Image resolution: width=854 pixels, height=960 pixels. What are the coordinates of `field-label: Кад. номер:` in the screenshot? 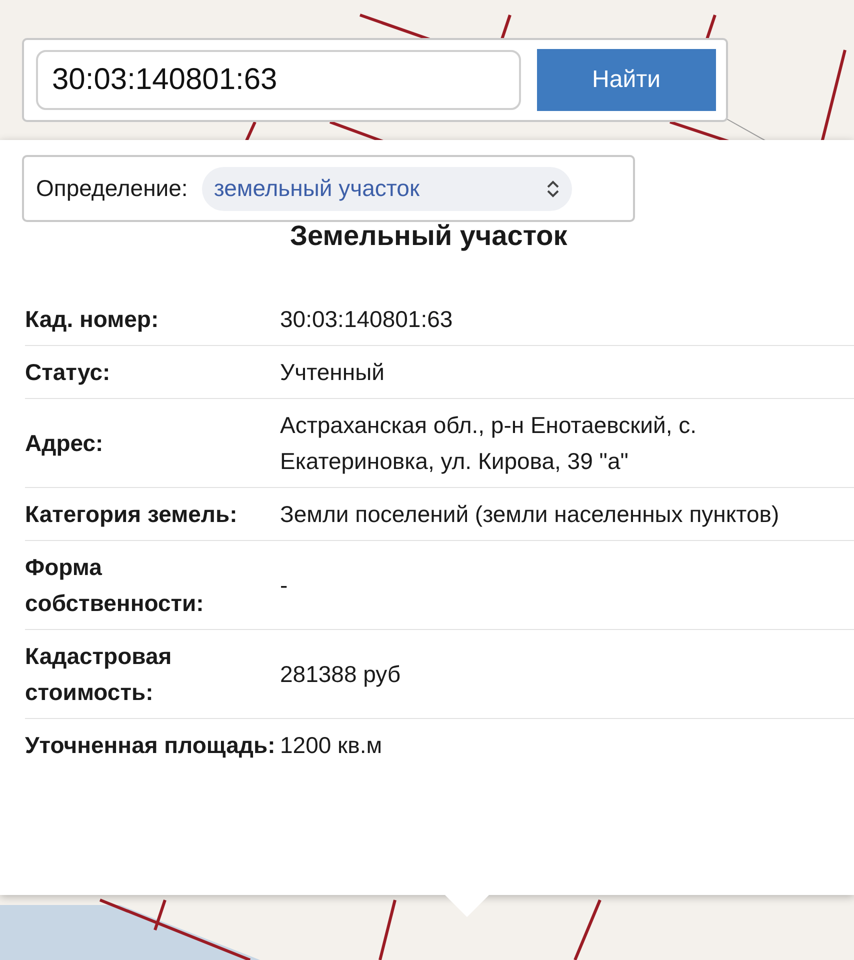 It's located at (92, 319).